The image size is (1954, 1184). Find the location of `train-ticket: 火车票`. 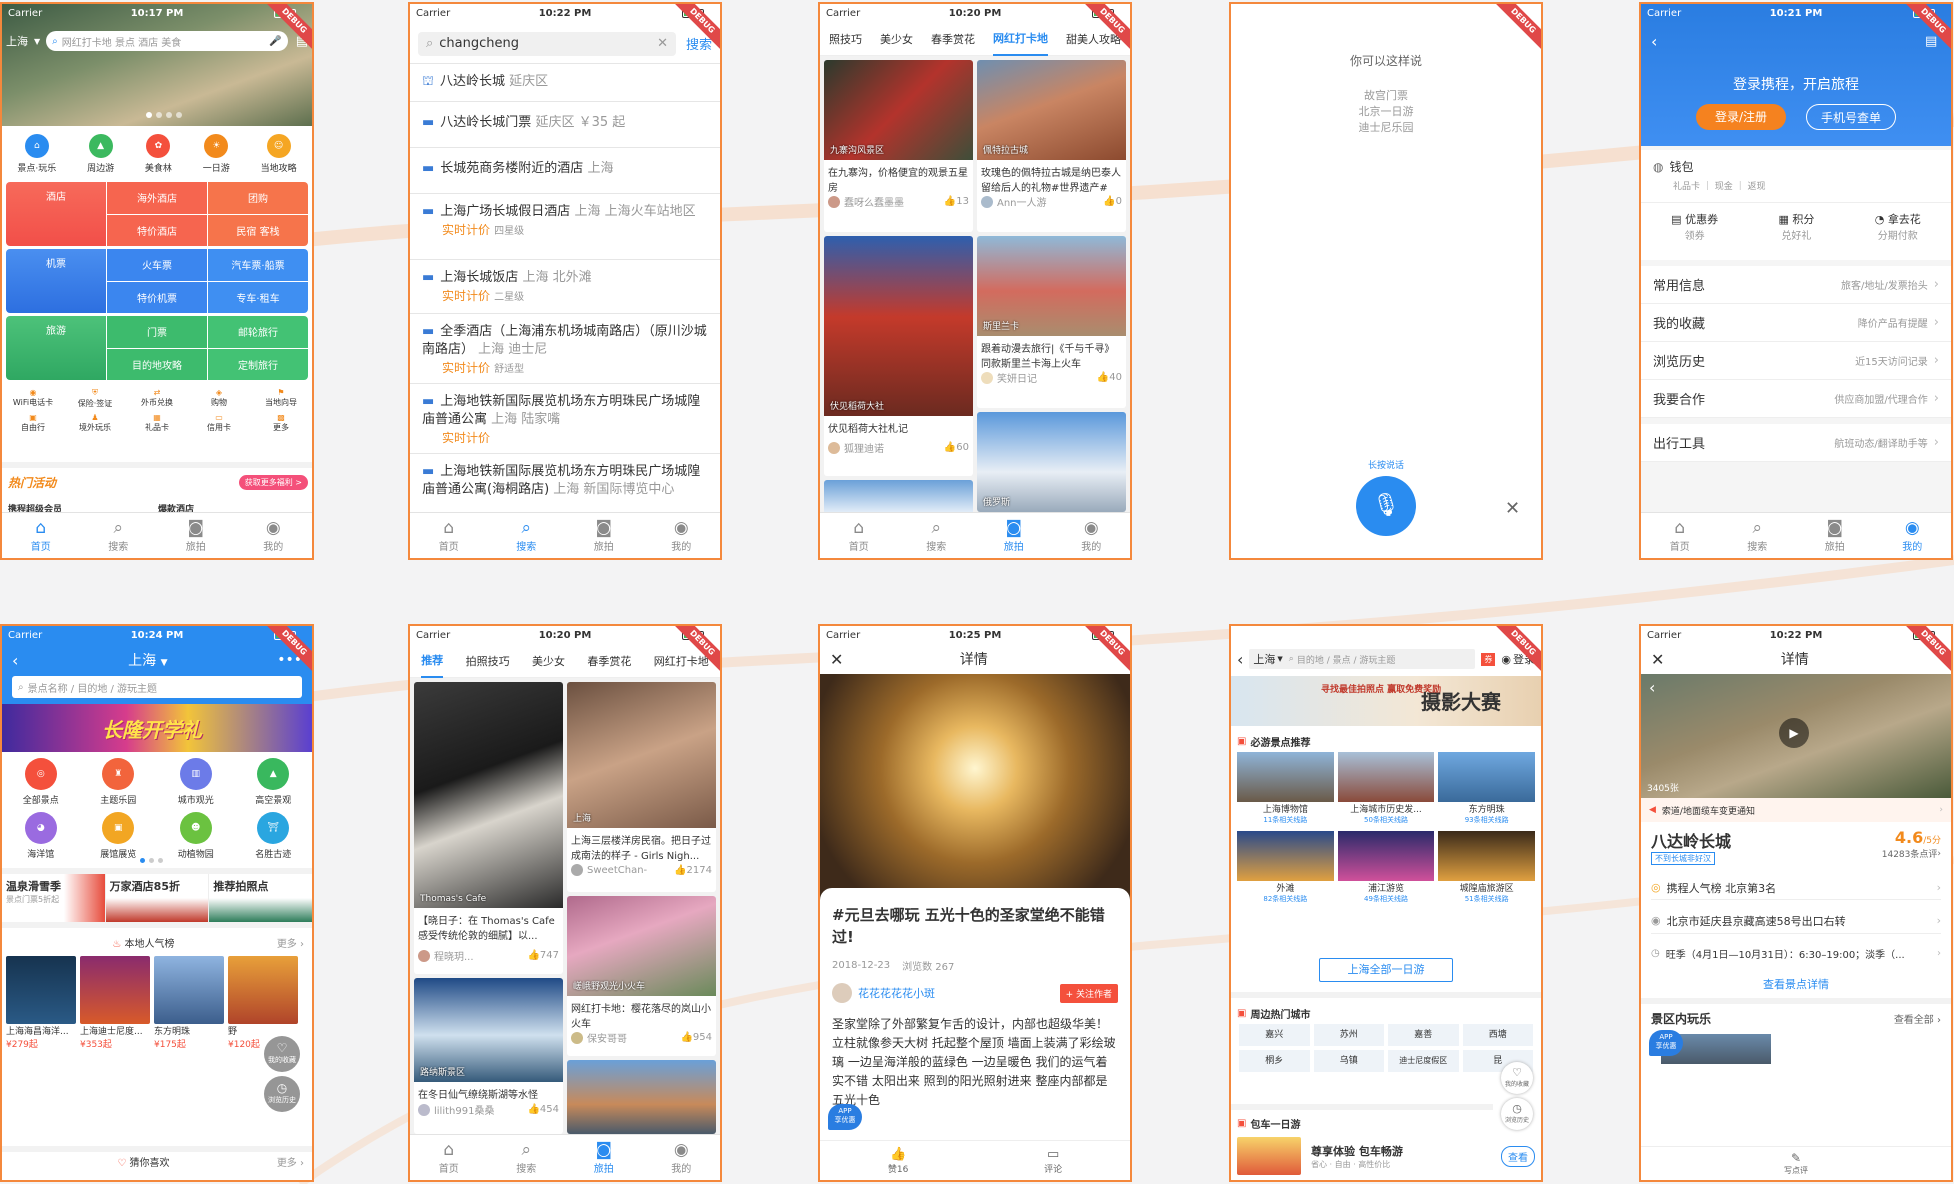

train-ticket: 火车票 is located at coordinates (157, 265).